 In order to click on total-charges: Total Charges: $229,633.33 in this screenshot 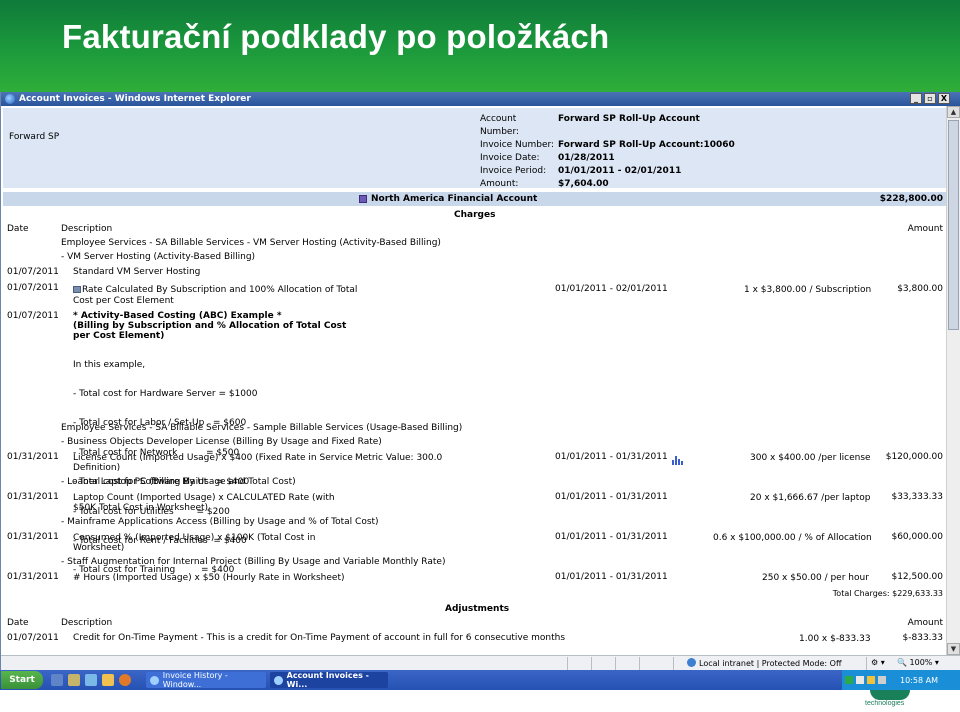, I will do `click(887, 593)`.